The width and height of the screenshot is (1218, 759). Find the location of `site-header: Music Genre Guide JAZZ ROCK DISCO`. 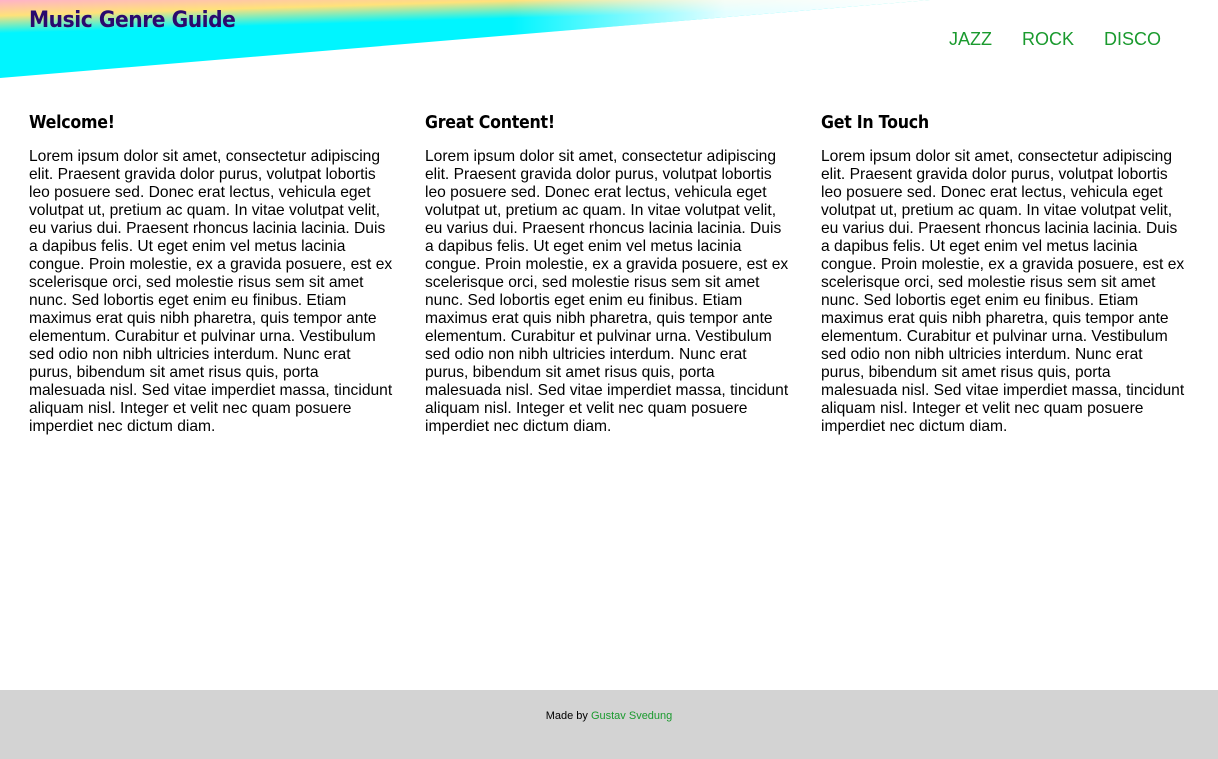

site-header: Music Genre Guide JAZZ ROCK DISCO is located at coordinates (609, 45).